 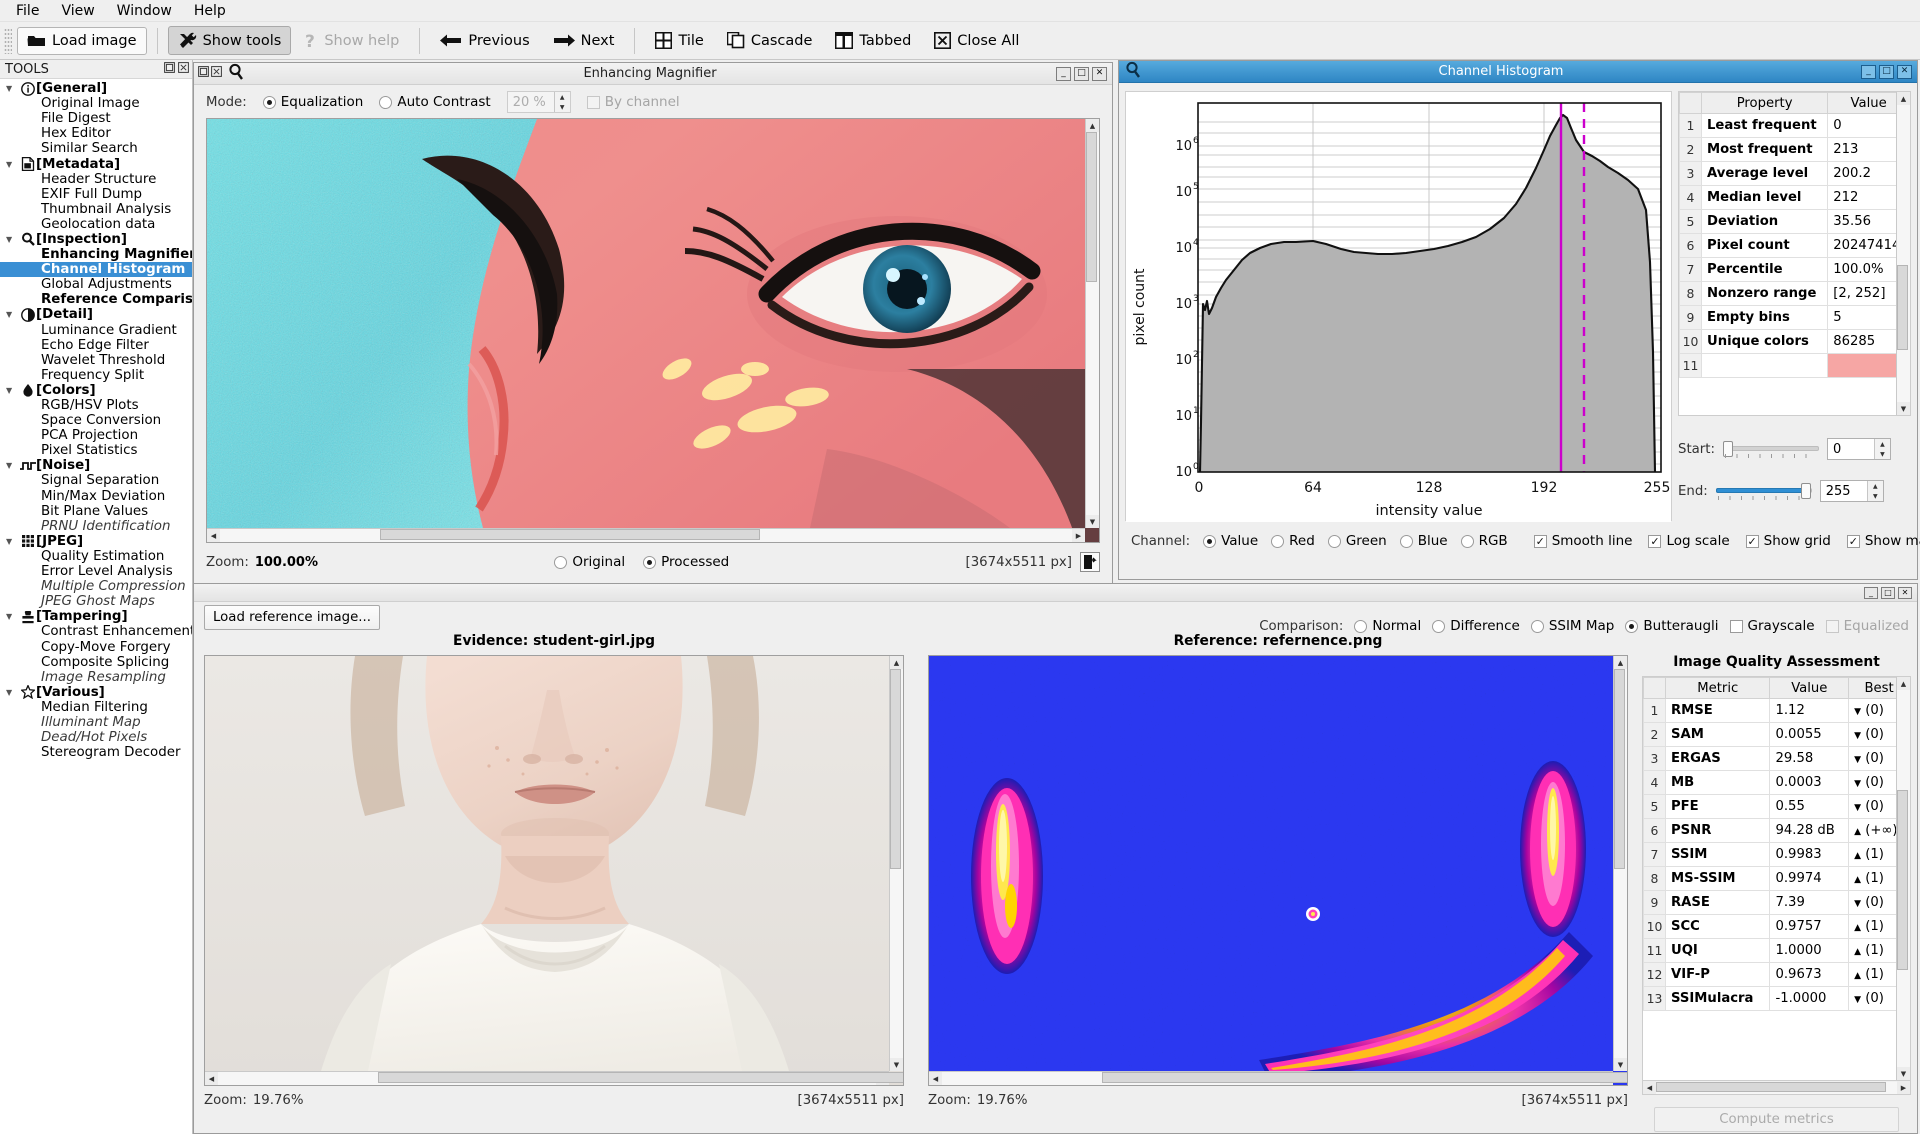 I want to click on table-row: 4 MB 0.0003 ▼ (0), so click(x=1776, y=782).